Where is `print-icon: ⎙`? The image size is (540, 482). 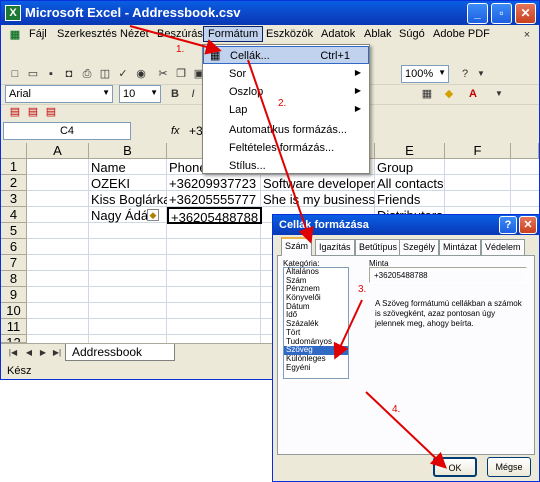 print-icon: ⎙ is located at coordinates (87, 74).